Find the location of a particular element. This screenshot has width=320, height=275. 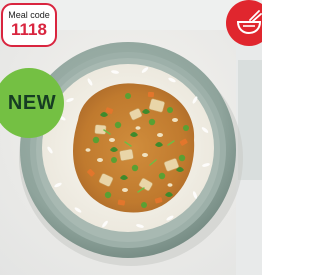

new-badge-label: NEW is located at coordinates (32, 102).